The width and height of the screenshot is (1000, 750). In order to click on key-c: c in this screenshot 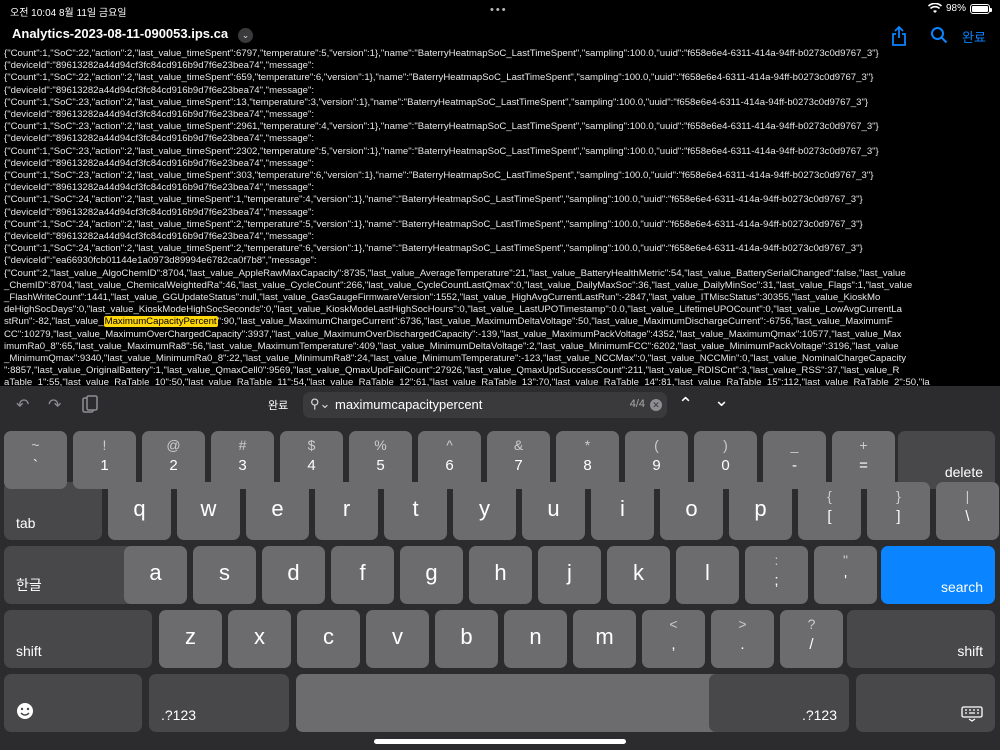, I will do `click(328, 639)`.